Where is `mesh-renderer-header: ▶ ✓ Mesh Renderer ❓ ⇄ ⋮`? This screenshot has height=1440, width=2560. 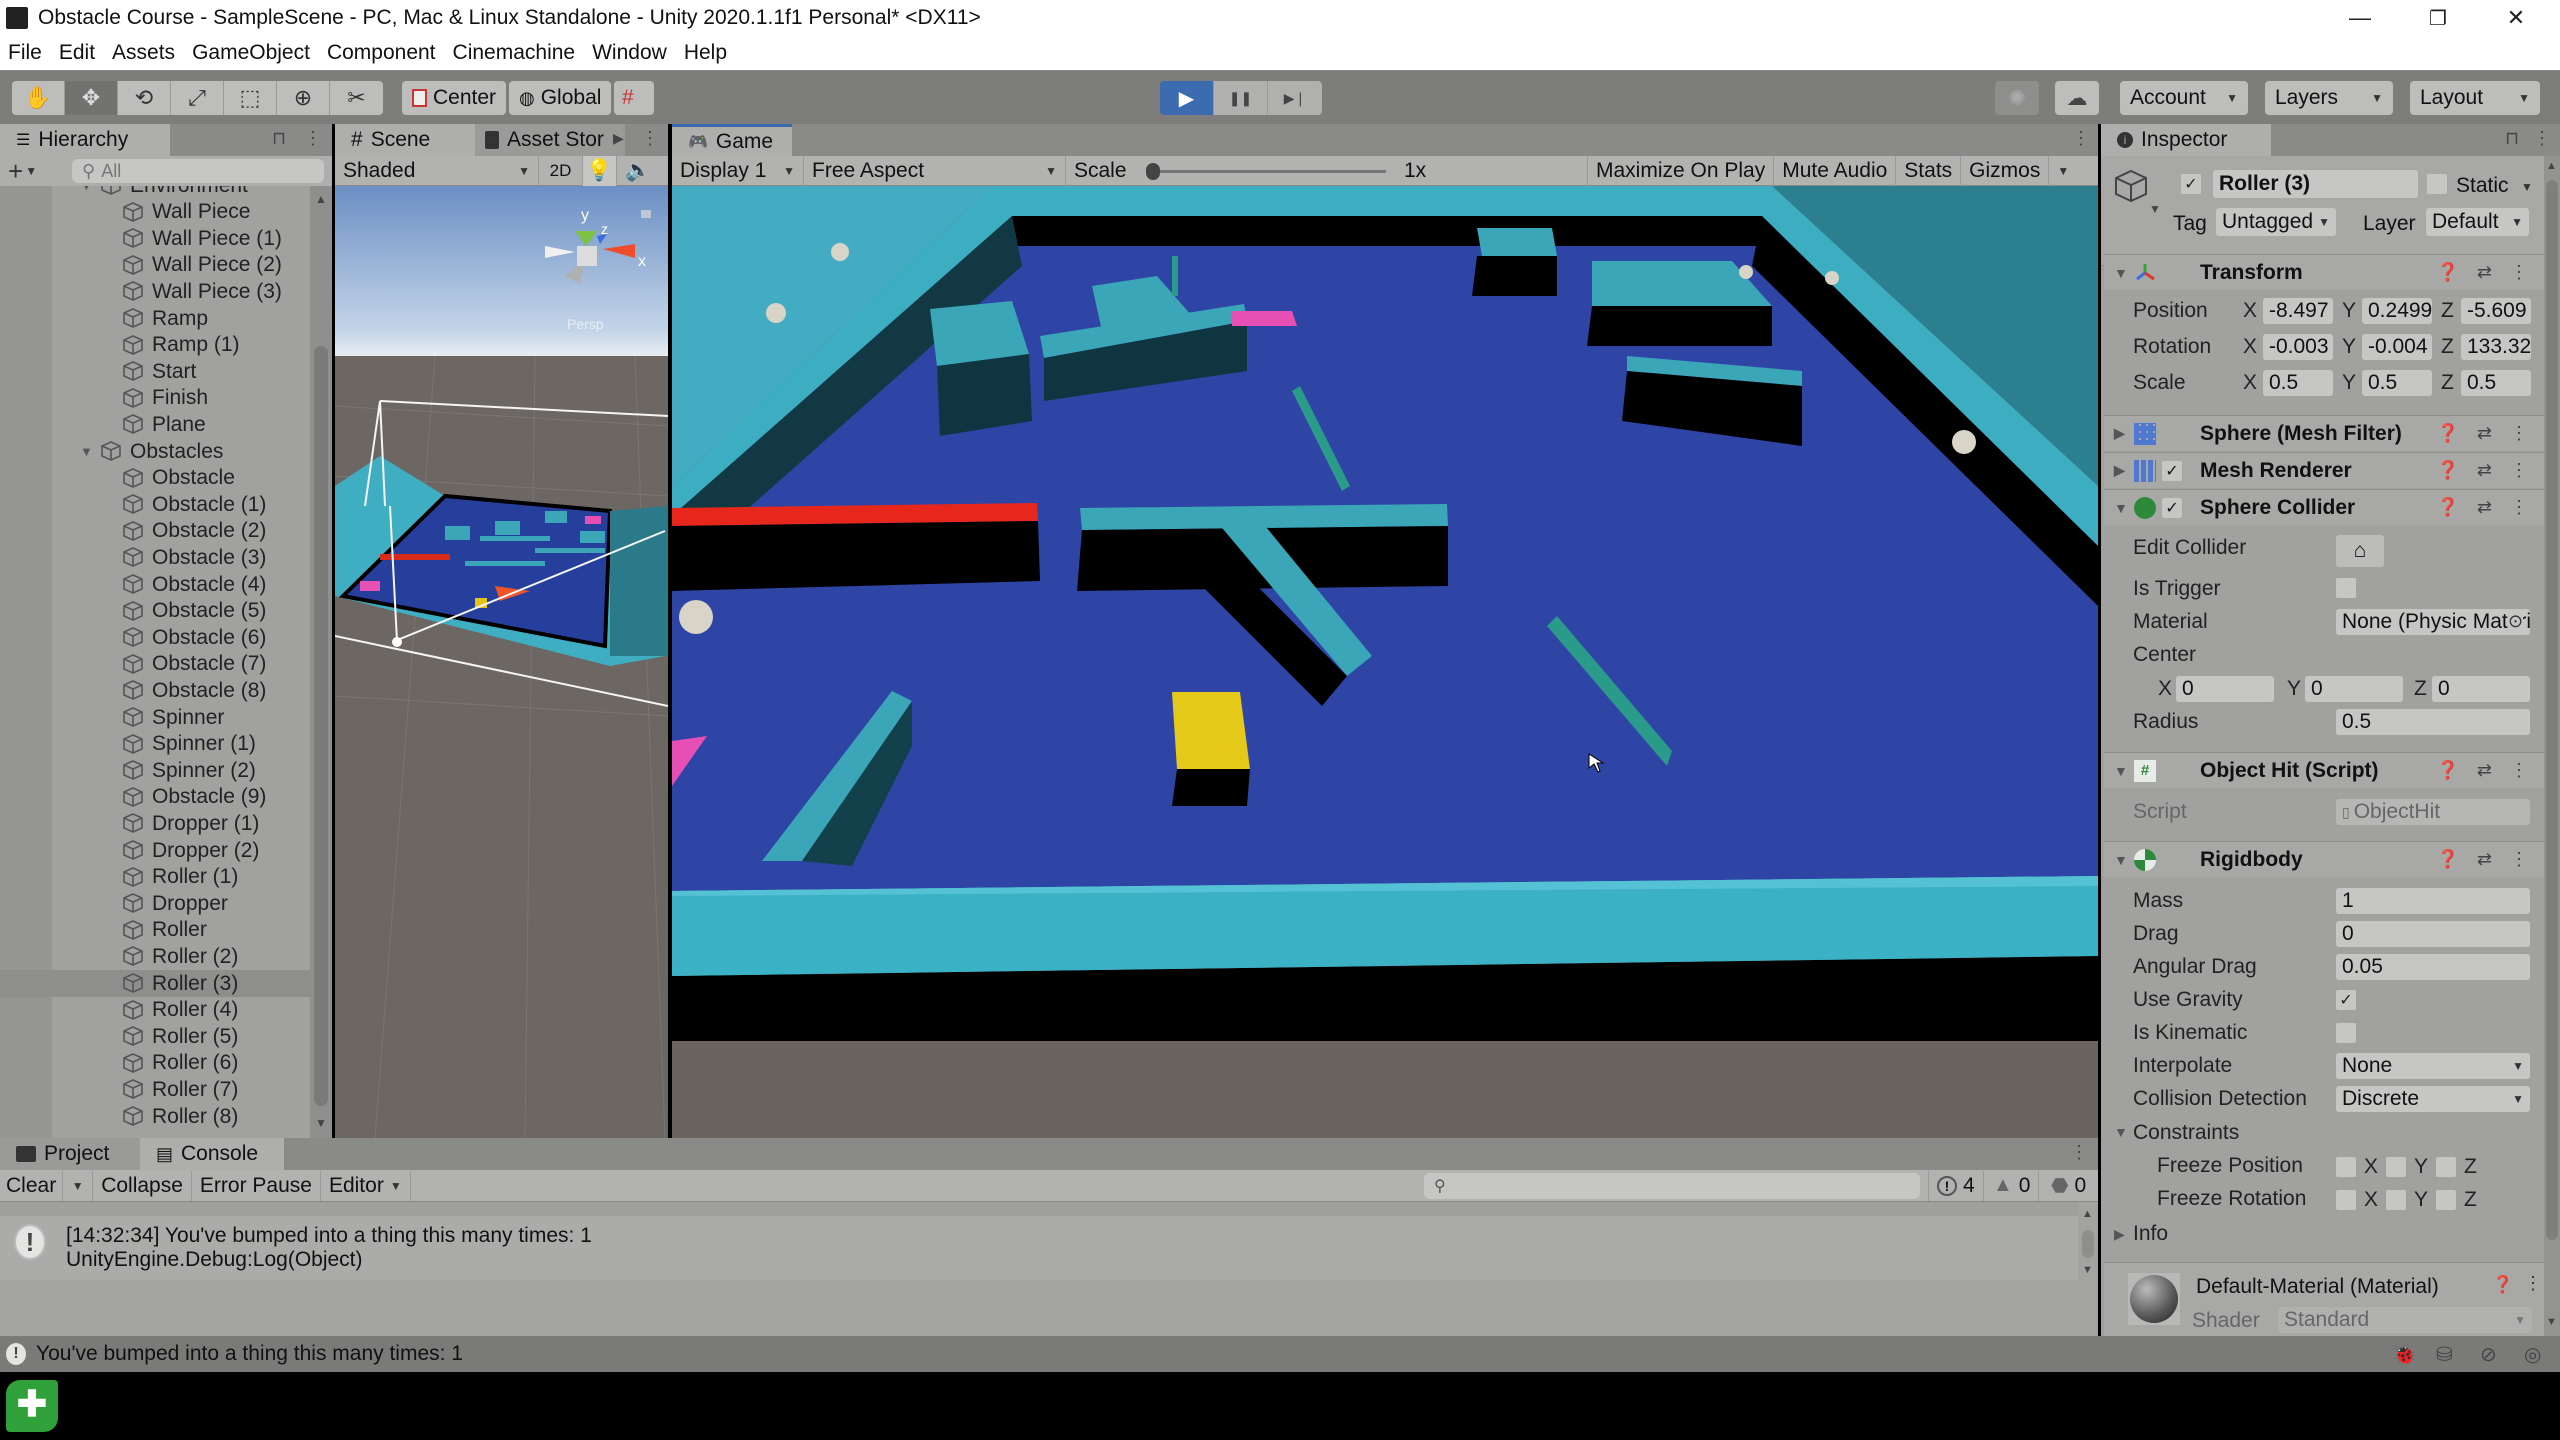
mesh-renderer-header: ▶ ✓ Mesh Renderer ❓ ⇄ ⋮ is located at coordinates (2324, 470).